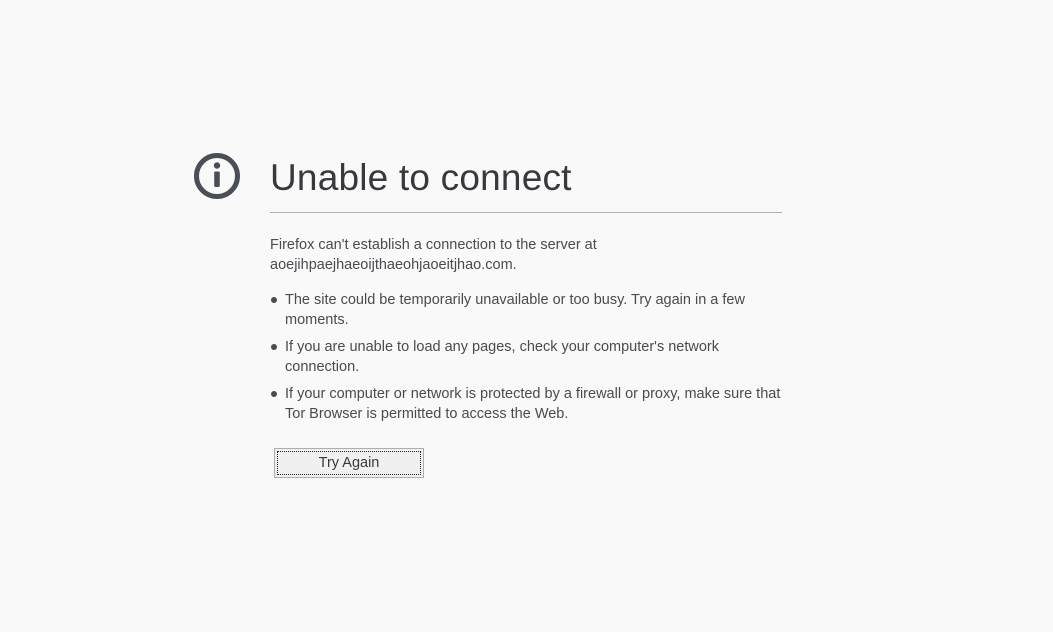 Image resolution: width=1053 pixels, height=632 pixels. What do you see at coordinates (526, 181) in the screenshot?
I see `page-title: Unable to connect` at bounding box center [526, 181].